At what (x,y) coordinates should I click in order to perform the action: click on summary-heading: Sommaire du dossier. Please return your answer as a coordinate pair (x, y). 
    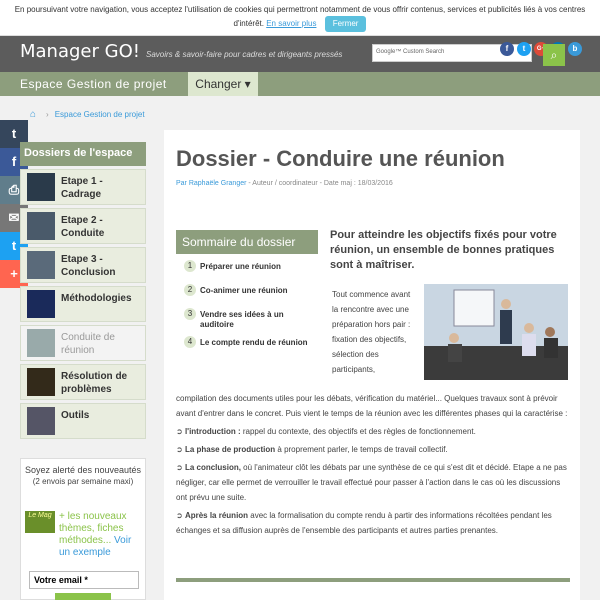
    Looking at the image, I should click on (247, 242).